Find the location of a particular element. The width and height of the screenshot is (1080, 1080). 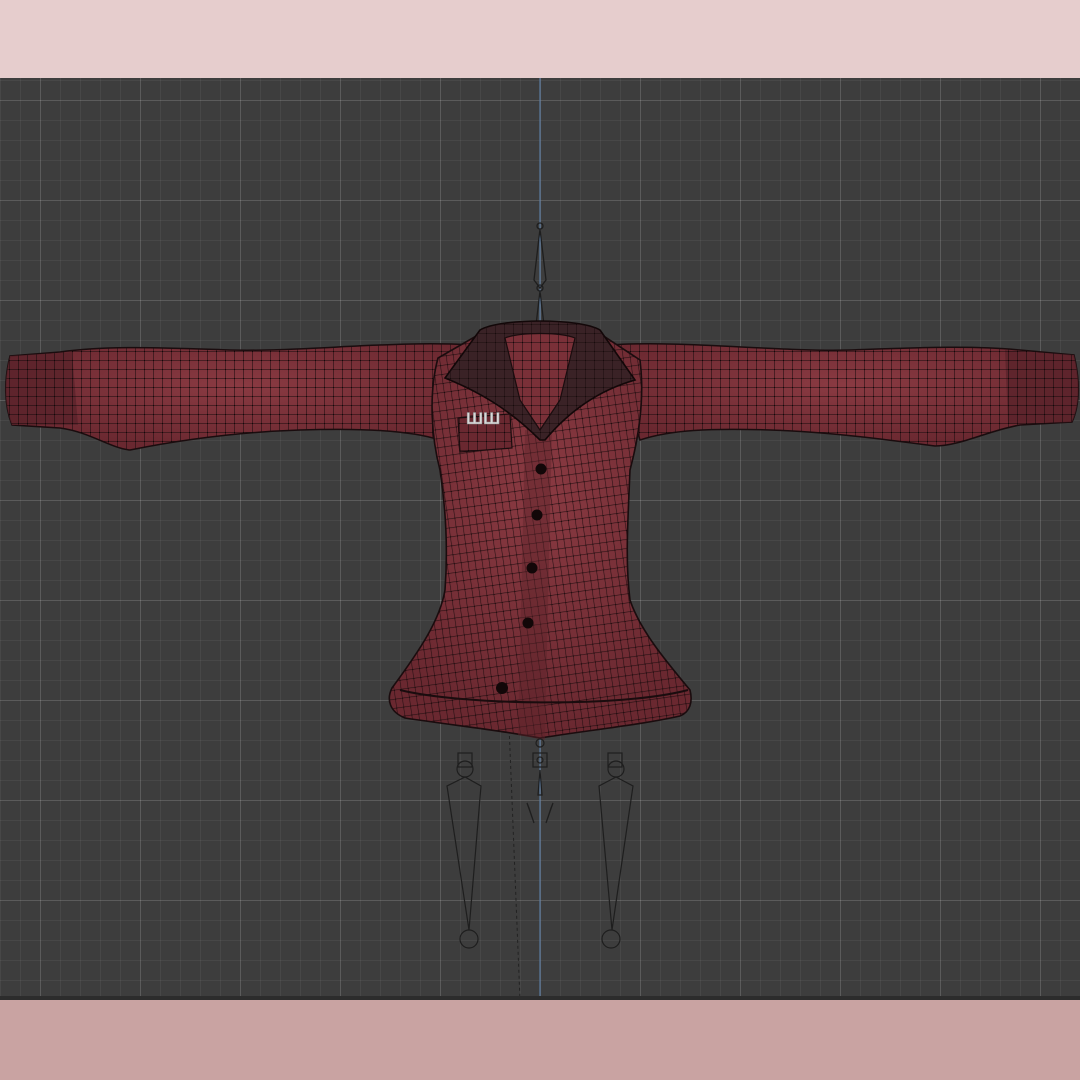

right-leg-bone is located at coordinates (616, 850).